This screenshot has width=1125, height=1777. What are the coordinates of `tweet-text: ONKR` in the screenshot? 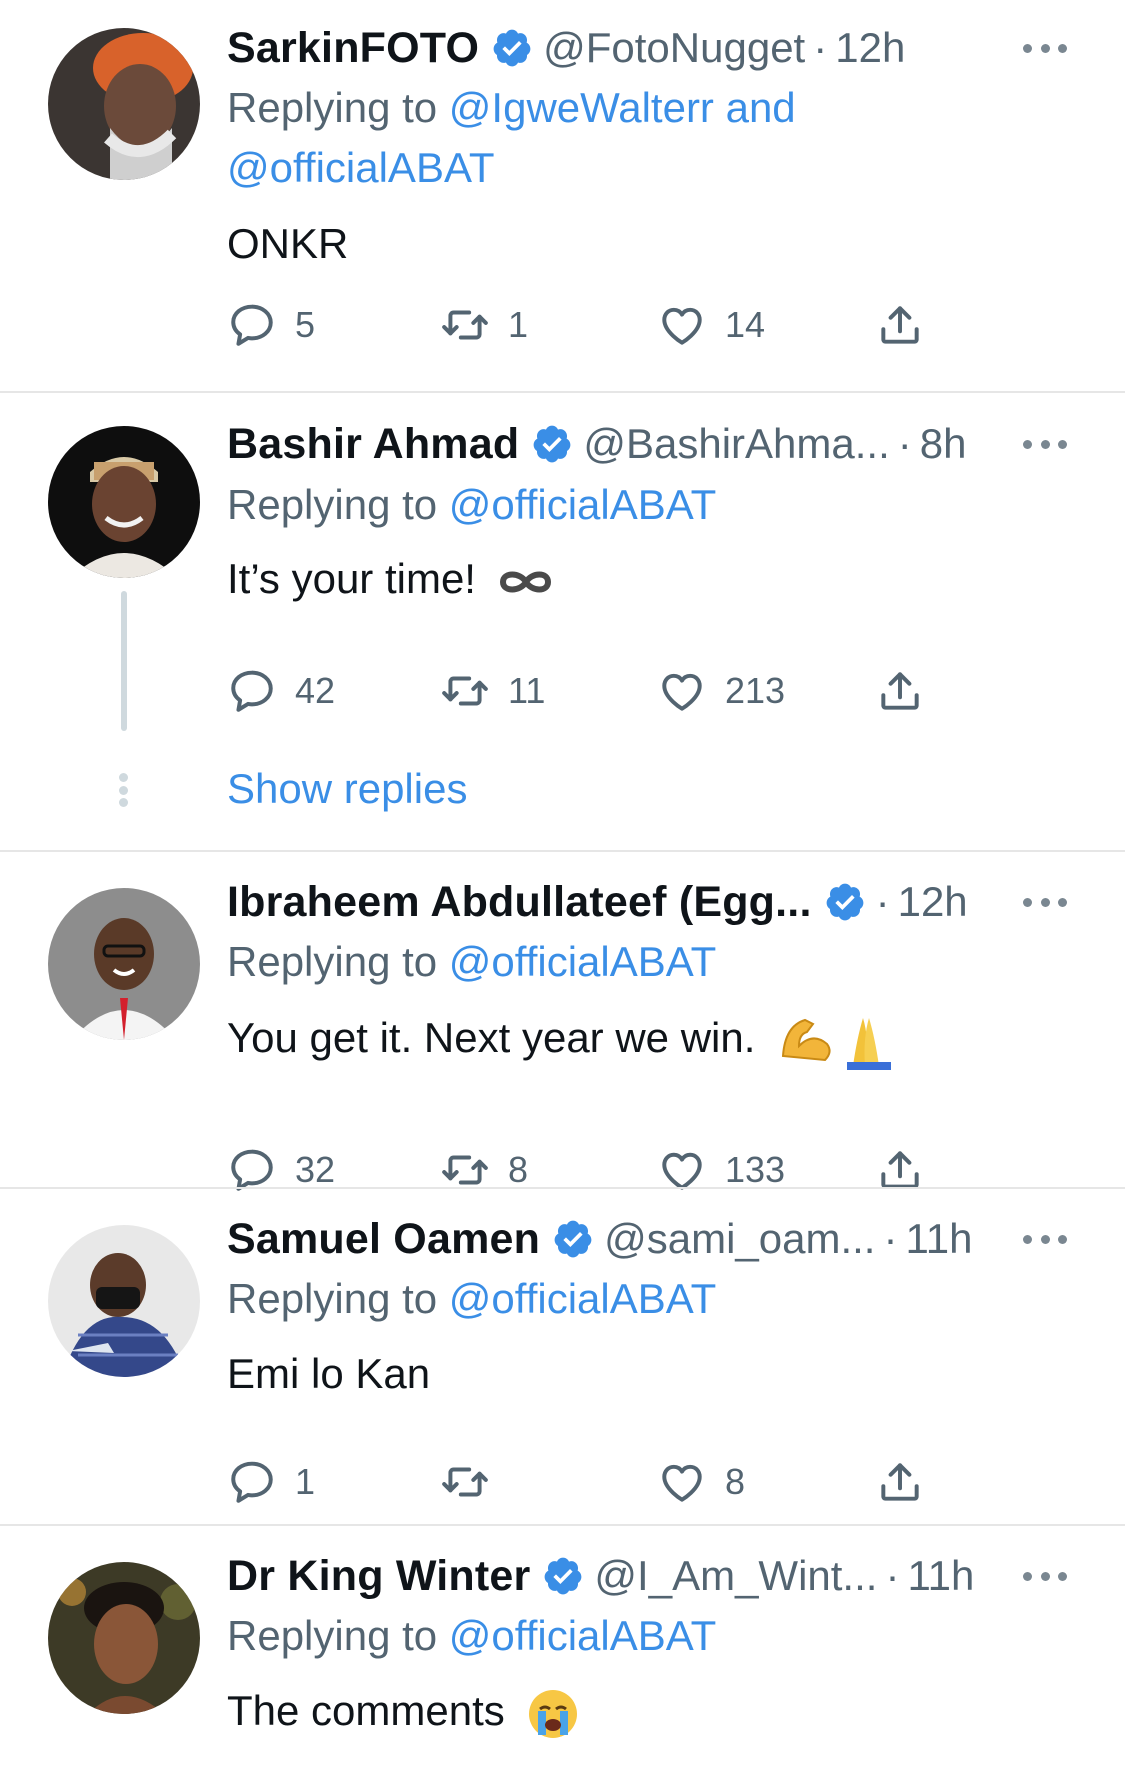 It's located at (288, 243).